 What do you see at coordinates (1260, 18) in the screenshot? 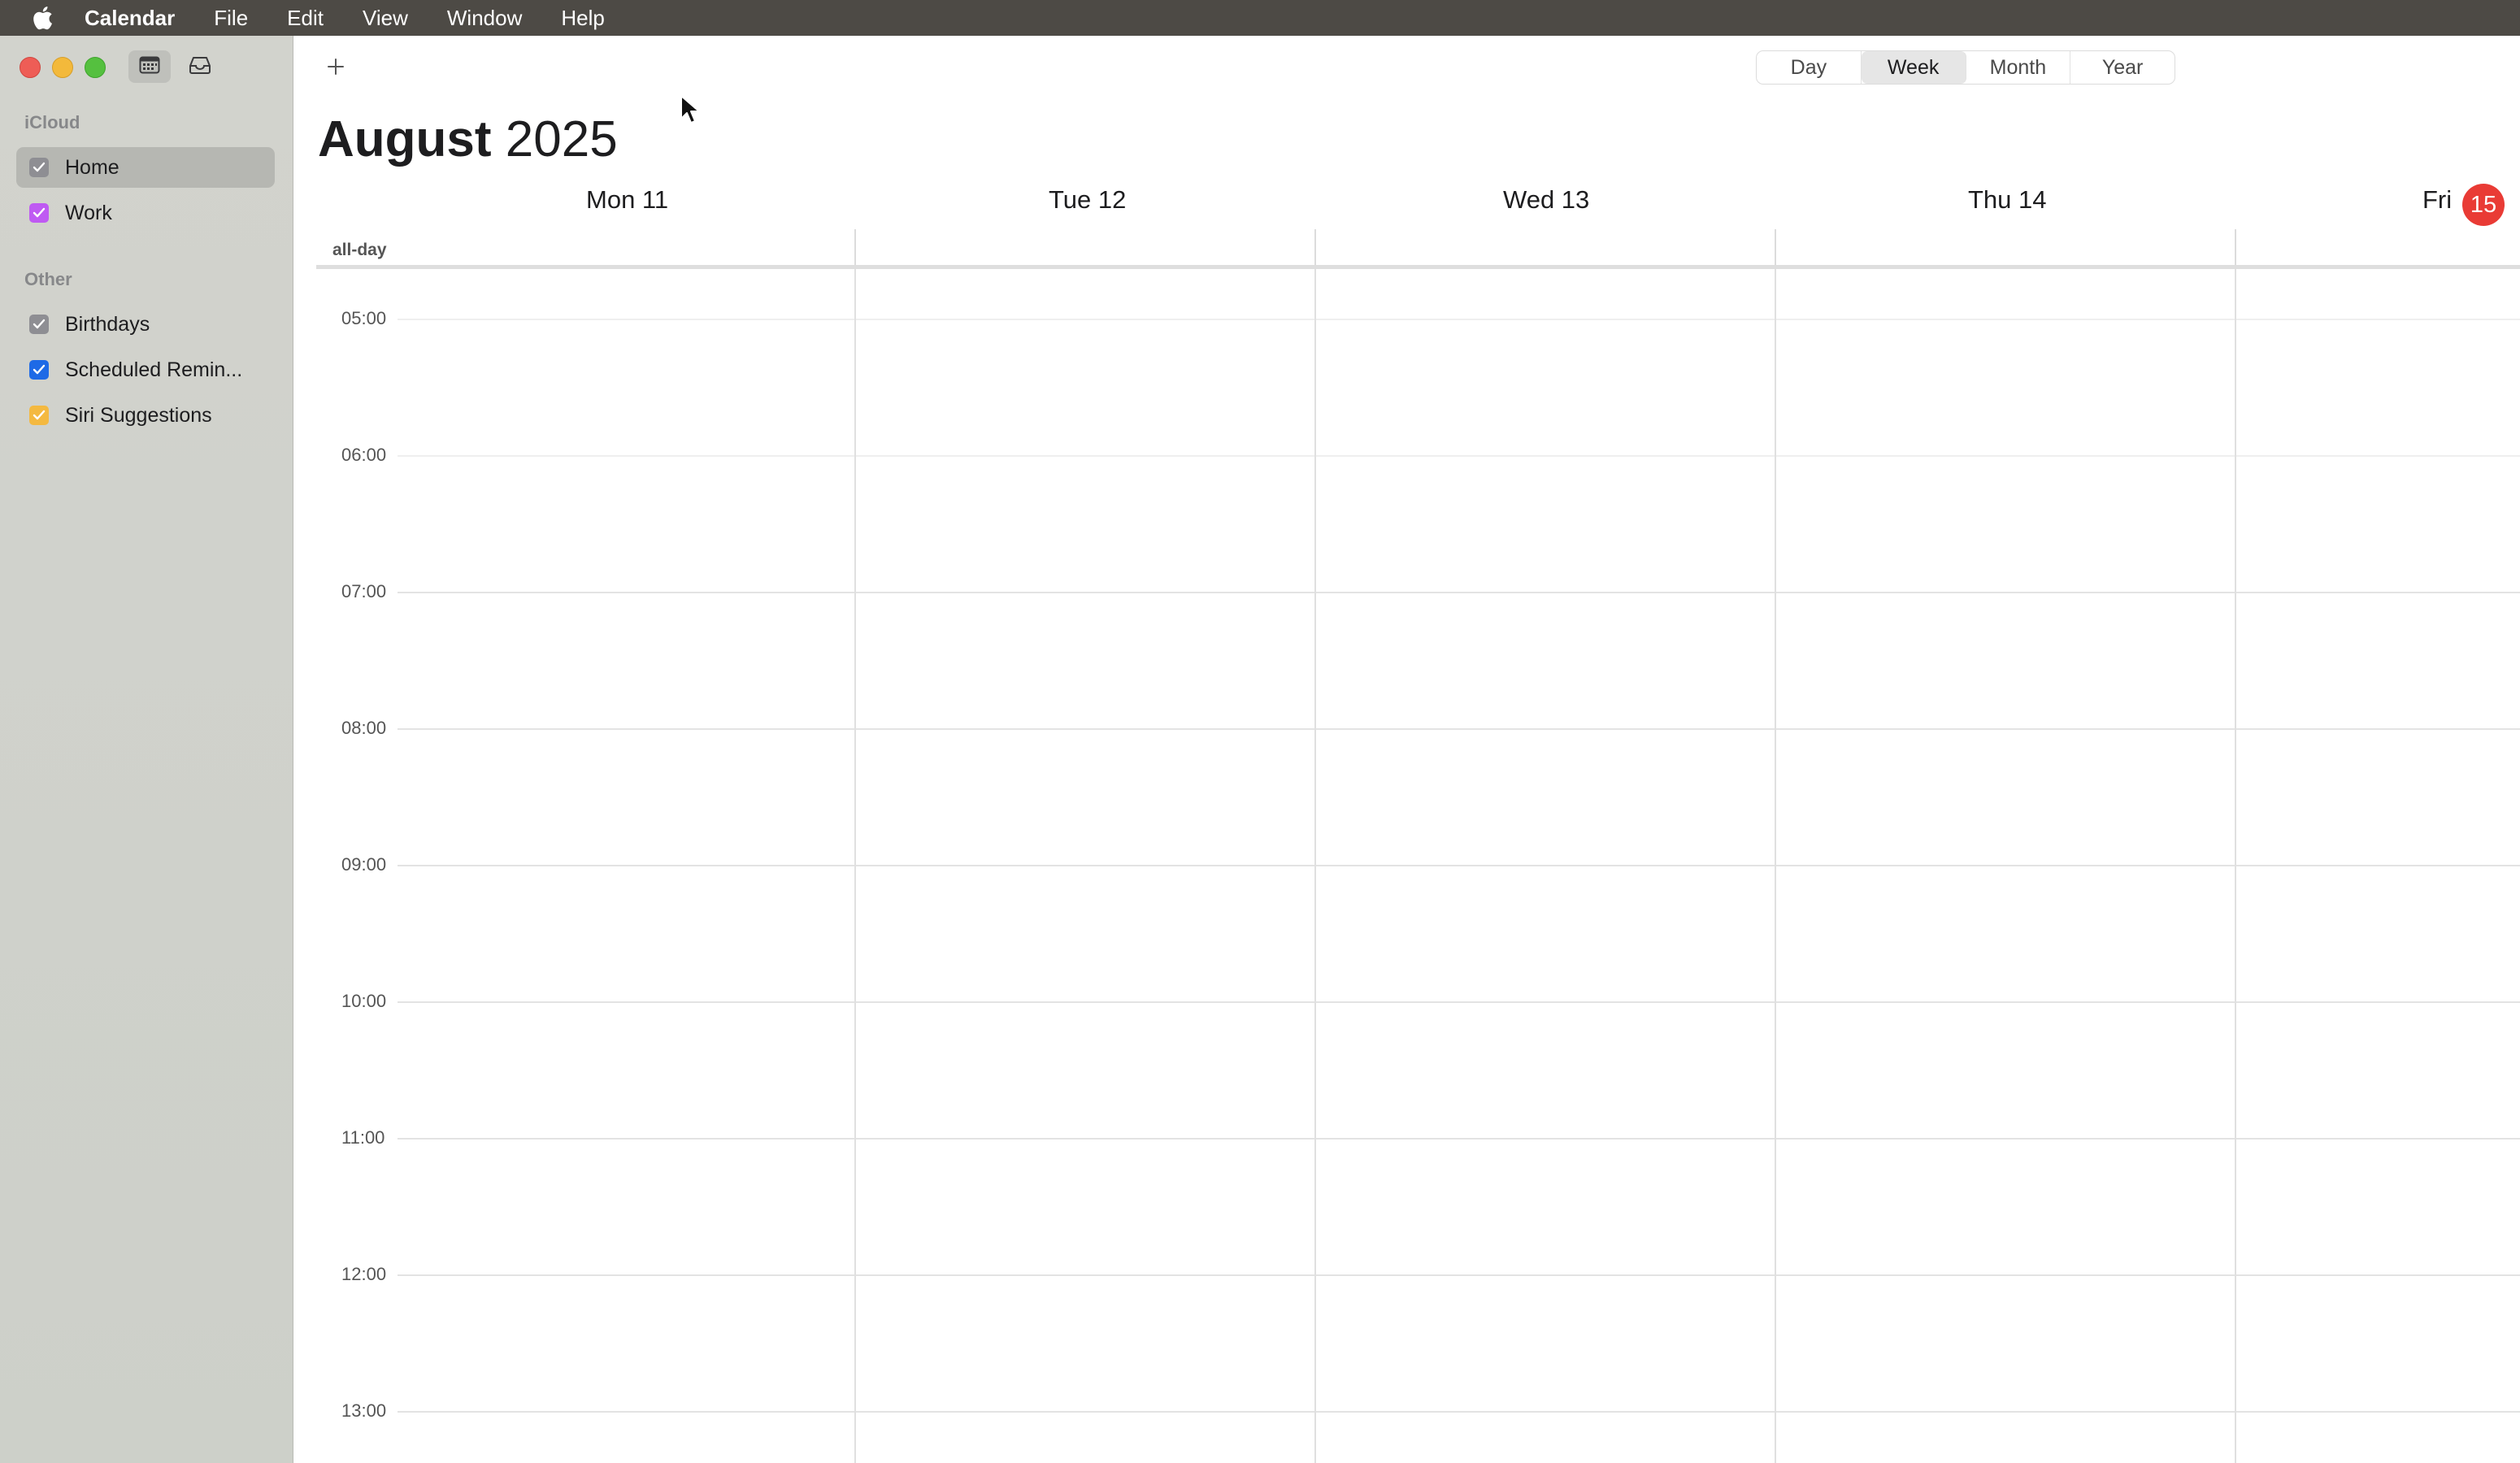
I see `menu-bar: Calendar File Edit View Window Help` at bounding box center [1260, 18].